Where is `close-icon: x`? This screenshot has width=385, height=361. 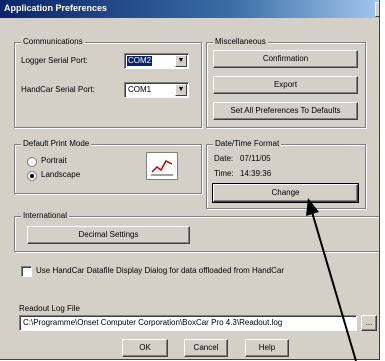 close-icon: x is located at coordinates (377, 9).